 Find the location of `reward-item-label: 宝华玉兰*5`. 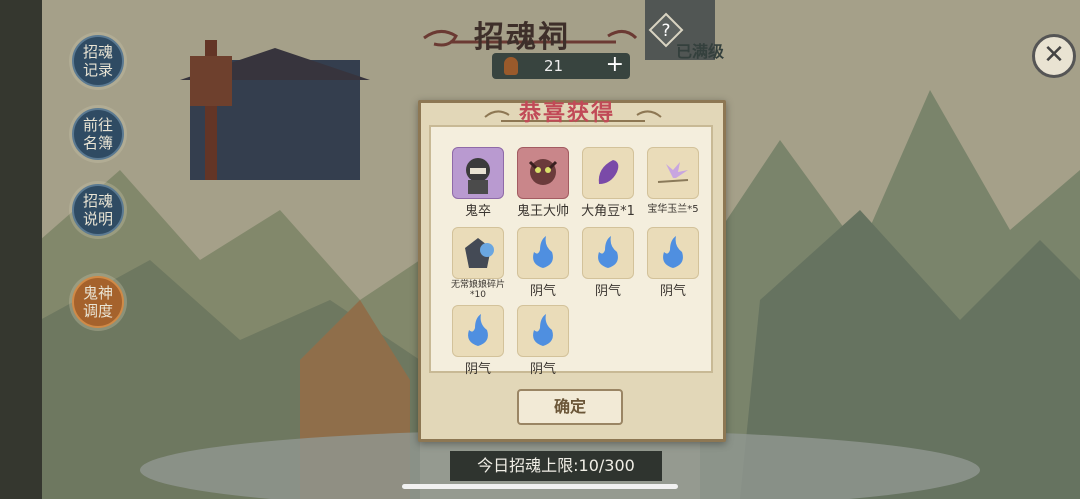

reward-item-label: 宝华玉兰*5 is located at coordinates (673, 209).